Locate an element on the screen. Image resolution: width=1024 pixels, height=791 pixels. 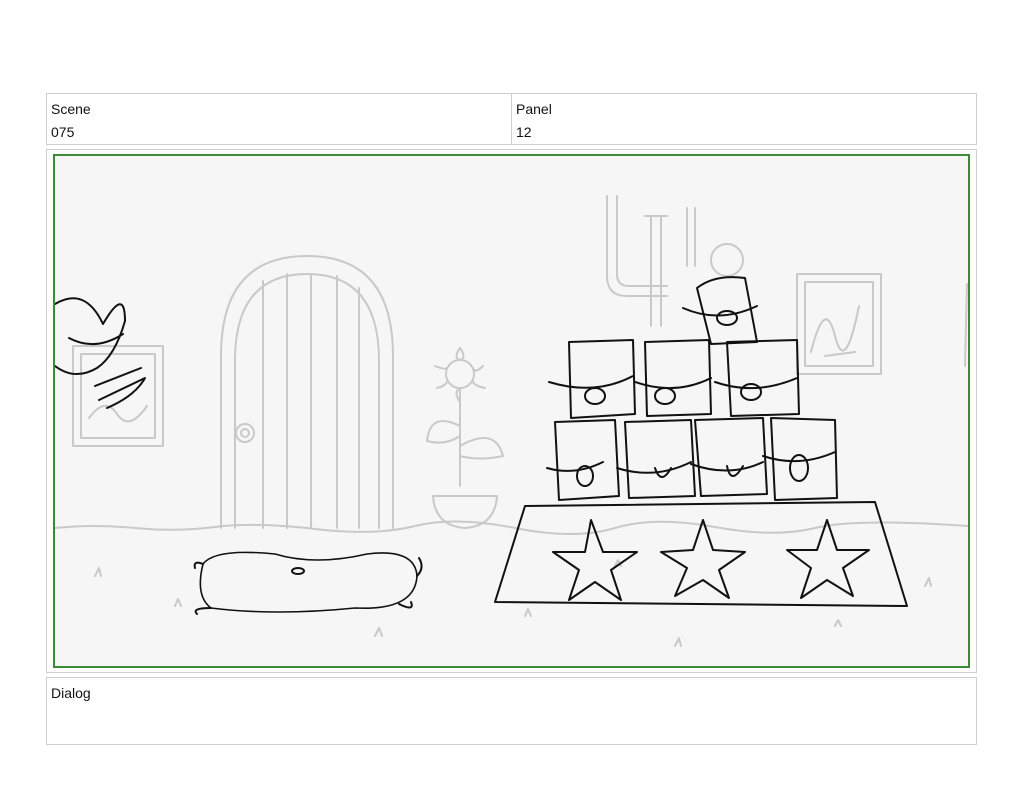
sunflower-head is located at coordinates (460, 374).